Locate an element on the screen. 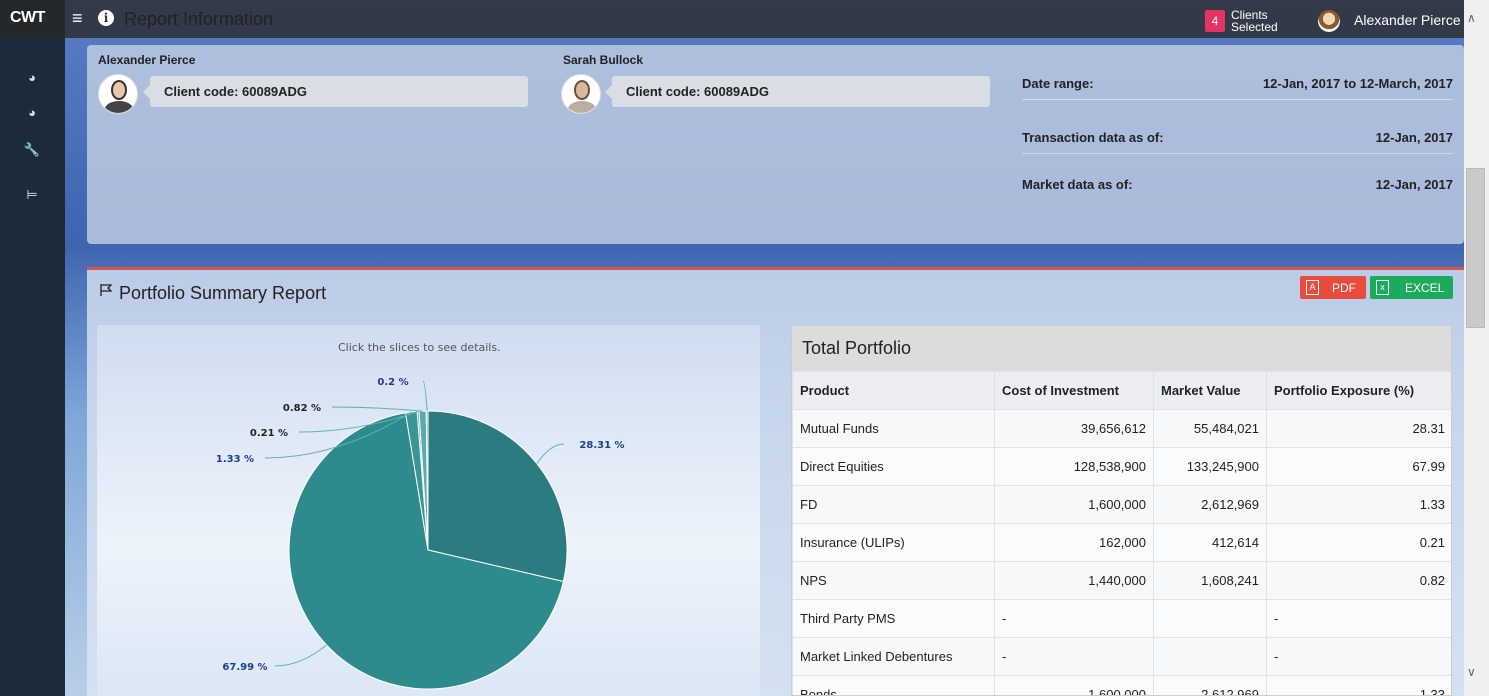  transaction-value: 12-Jan, 2017 is located at coordinates (1414, 137).